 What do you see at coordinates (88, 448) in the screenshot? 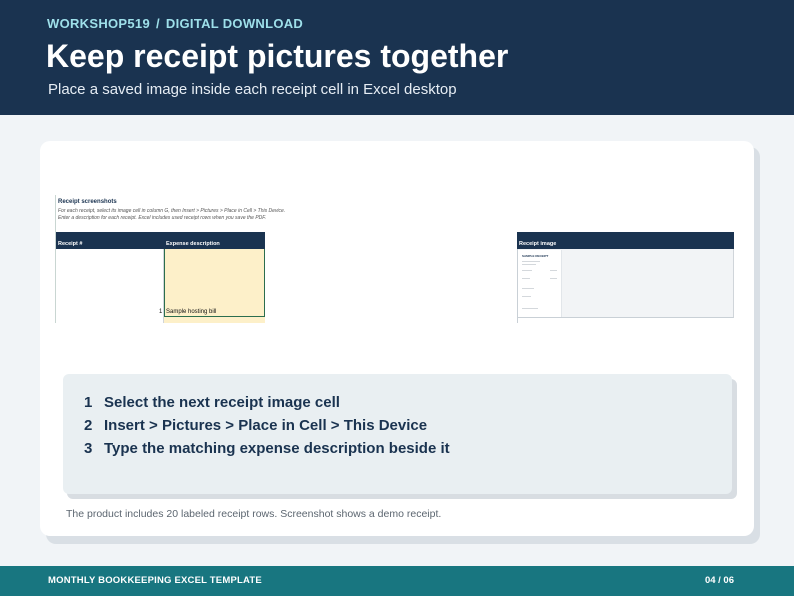
I see `step-number: 3` at bounding box center [88, 448].